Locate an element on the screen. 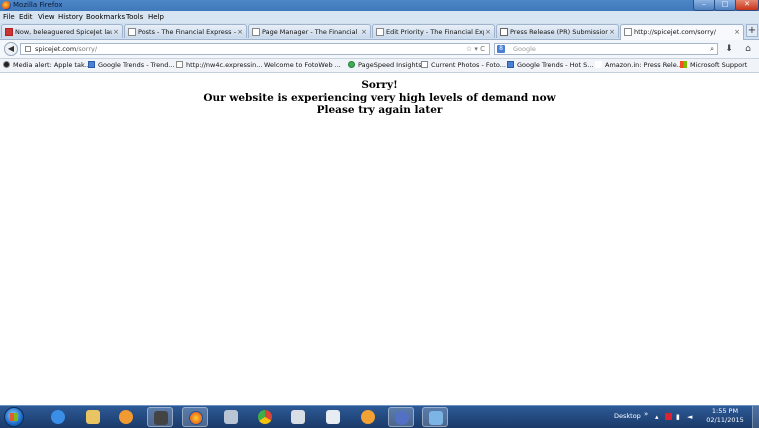  retry-message: Please try again later is located at coordinates (379, 110).